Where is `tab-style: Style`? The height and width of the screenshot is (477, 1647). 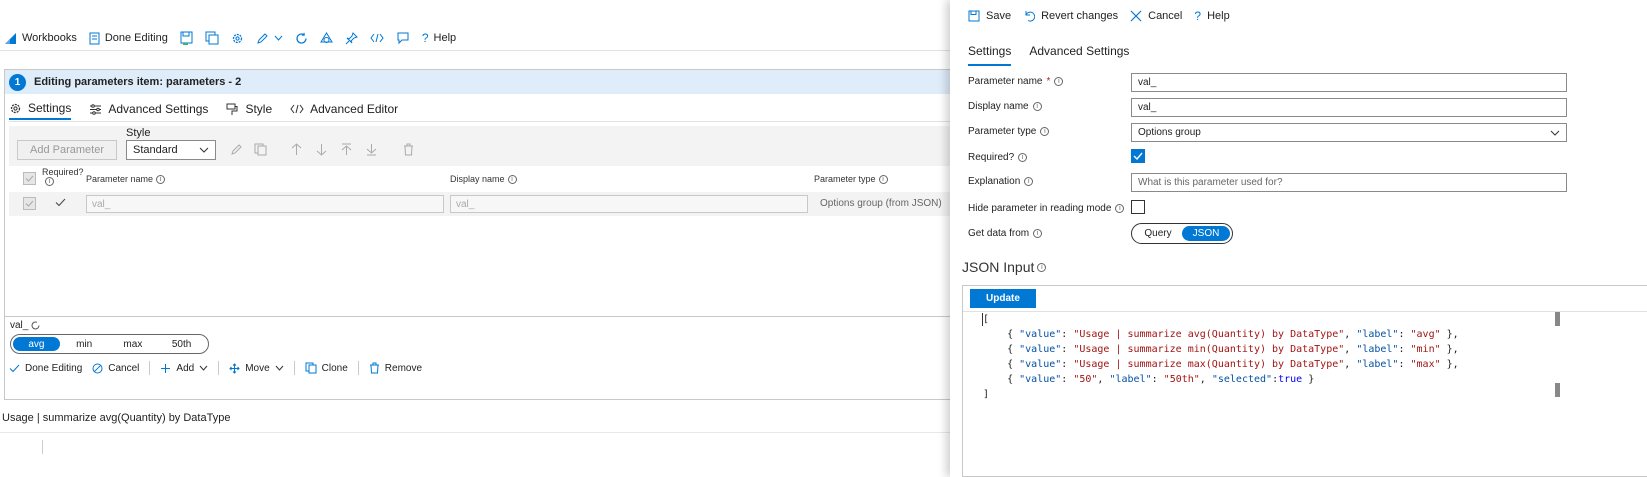
tab-style: Style is located at coordinates (249, 109).